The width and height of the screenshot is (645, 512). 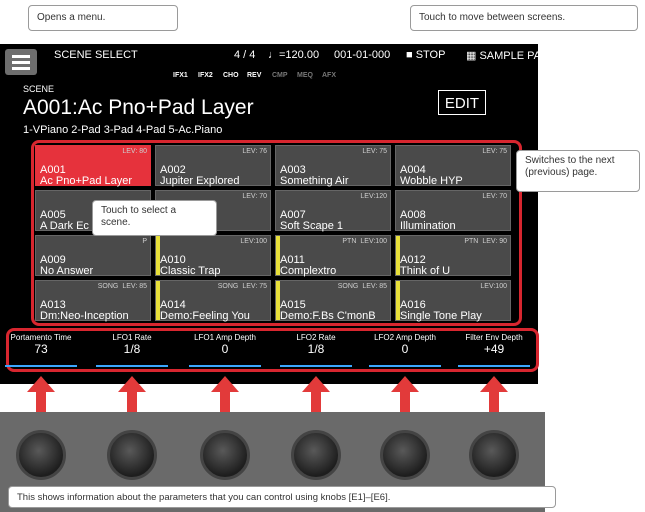 I want to click on knob-parameter-label: Portamento Time, so click(x=41, y=337).